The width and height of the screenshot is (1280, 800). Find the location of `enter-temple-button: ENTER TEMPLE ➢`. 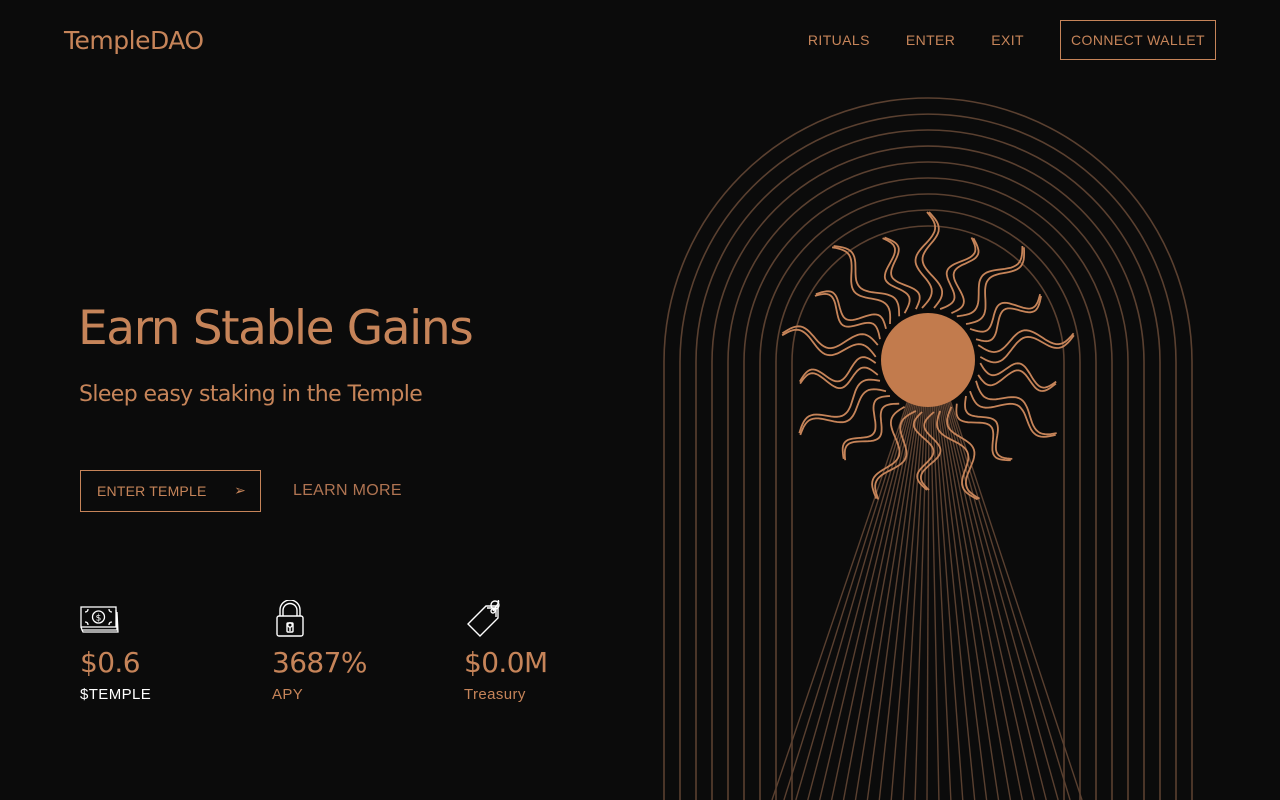

enter-temple-button: ENTER TEMPLE ➢ is located at coordinates (170, 491).